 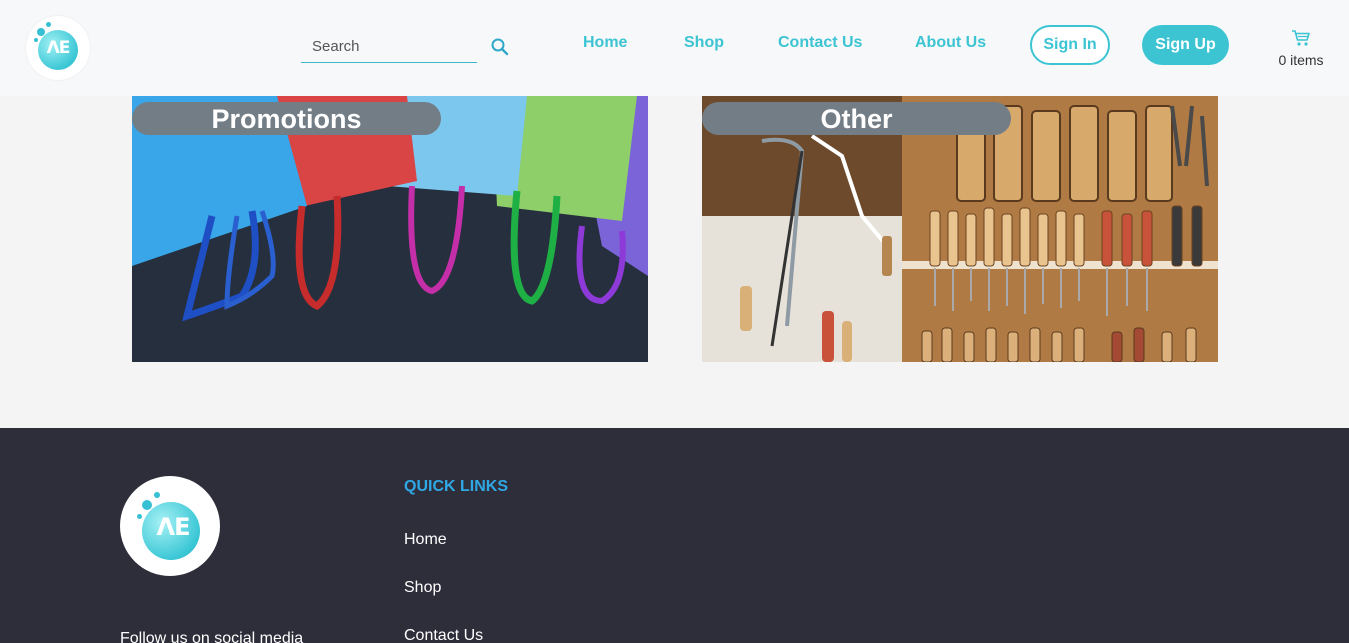 I want to click on nav-shop: Shop, so click(x=704, y=43).